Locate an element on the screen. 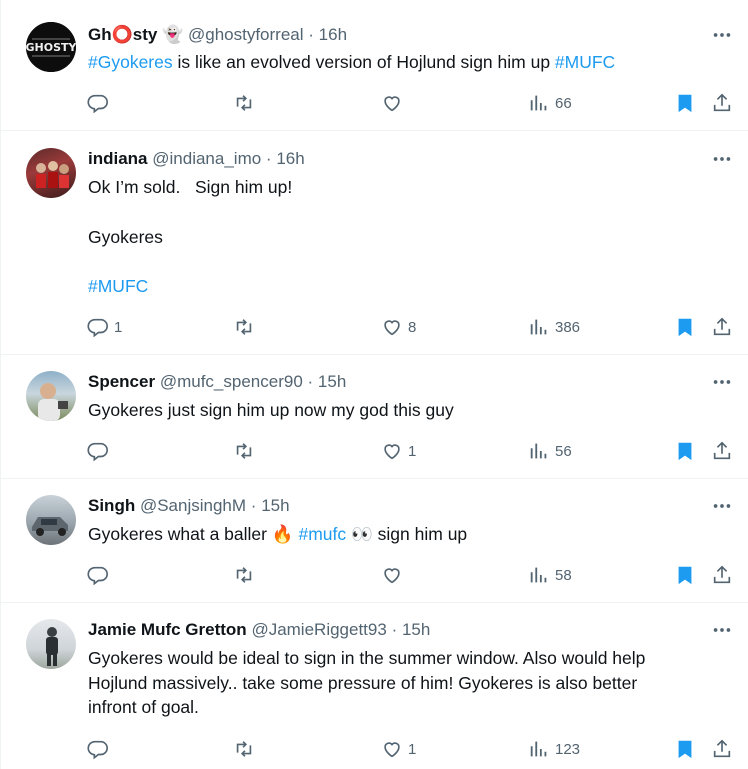 Image resolution: width=748 pixels, height=769 pixels. reply-button: 1 is located at coordinates (104, 327).